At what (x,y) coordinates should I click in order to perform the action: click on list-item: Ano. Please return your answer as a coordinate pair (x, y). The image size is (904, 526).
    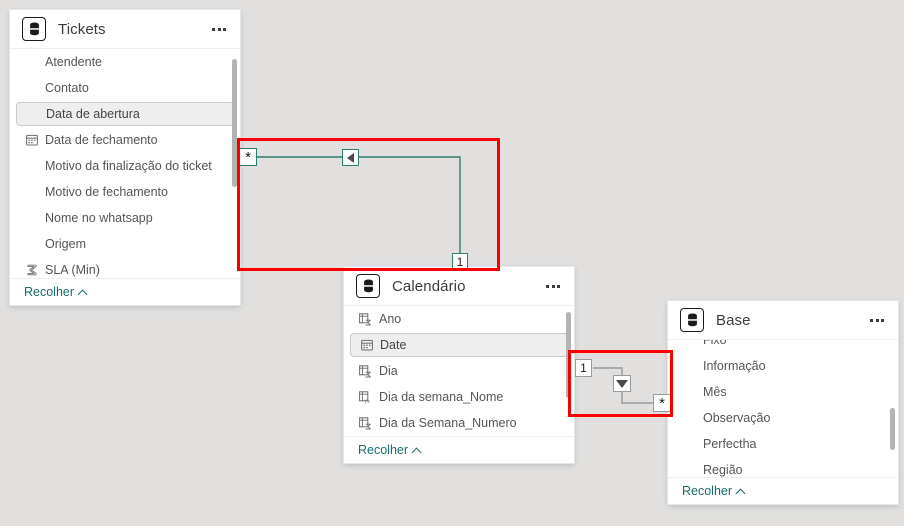
    Looking at the image, I should click on (459, 319).